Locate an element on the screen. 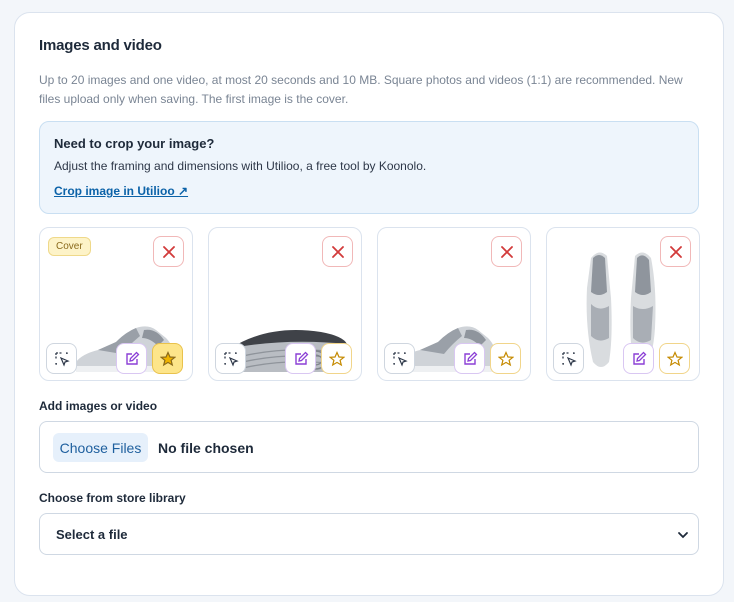 The height and width of the screenshot is (602, 734). section-title: Images and video is located at coordinates (100, 45).